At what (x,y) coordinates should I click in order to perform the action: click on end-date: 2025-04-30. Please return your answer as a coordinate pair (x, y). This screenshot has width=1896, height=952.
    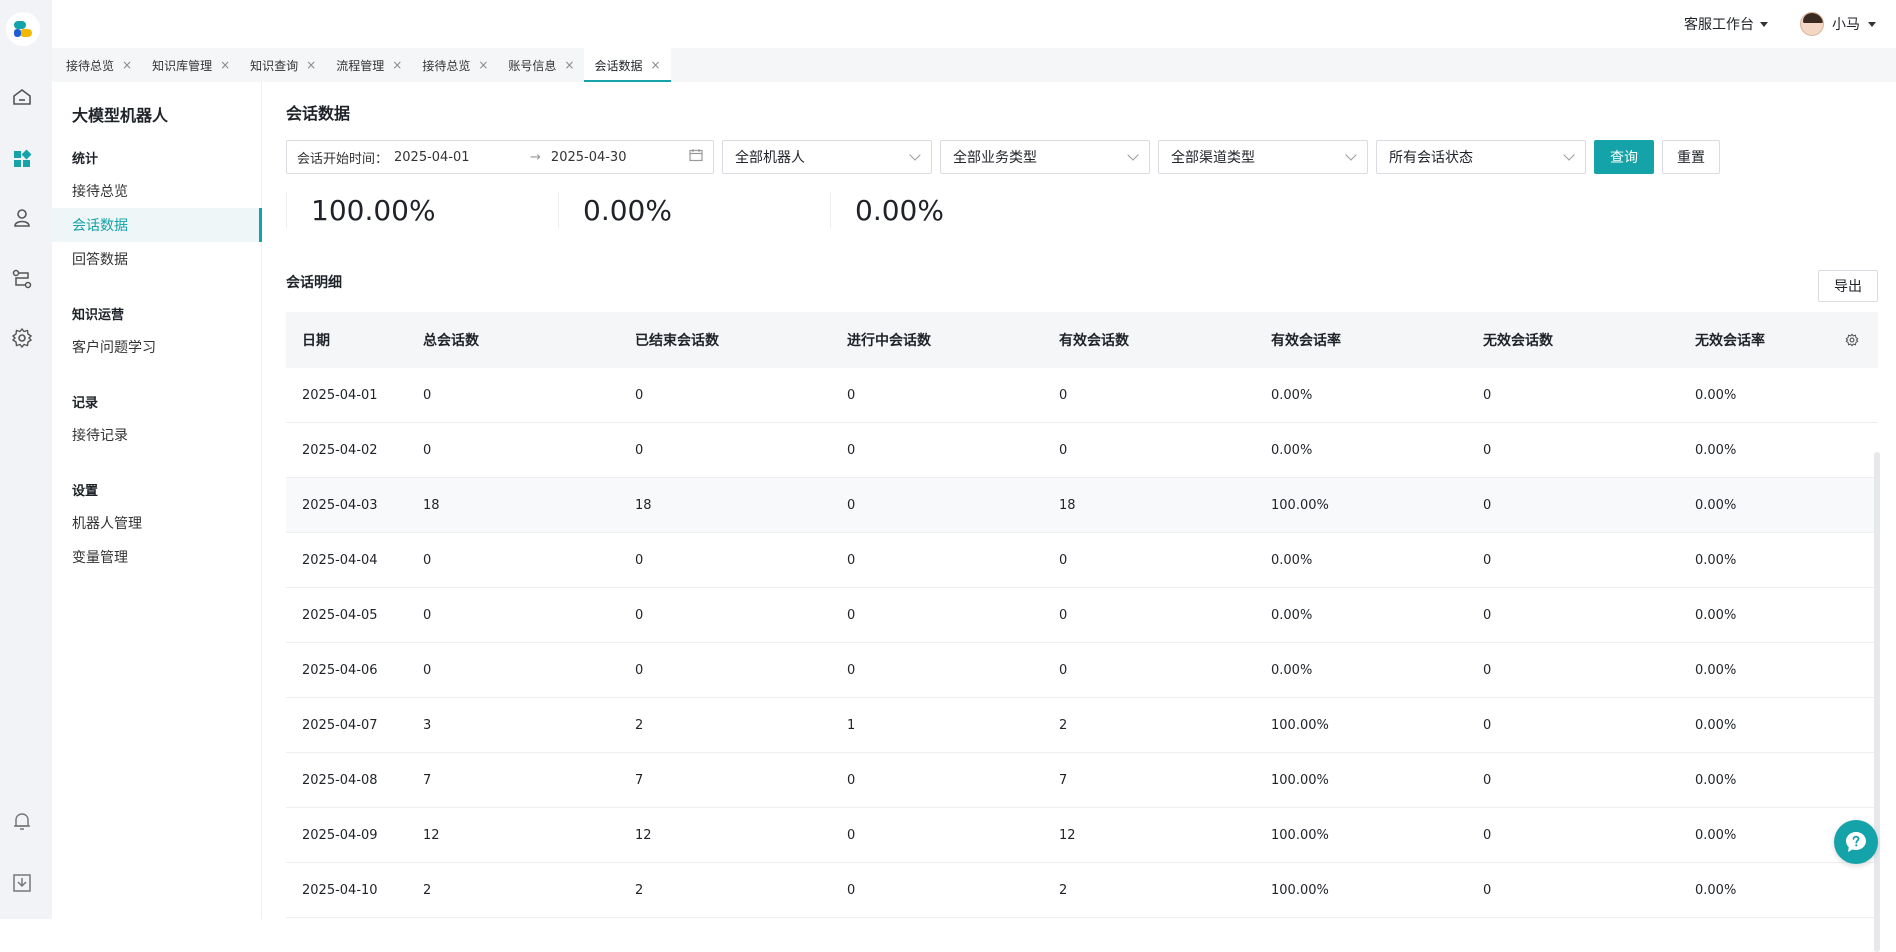
    Looking at the image, I should click on (616, 157).